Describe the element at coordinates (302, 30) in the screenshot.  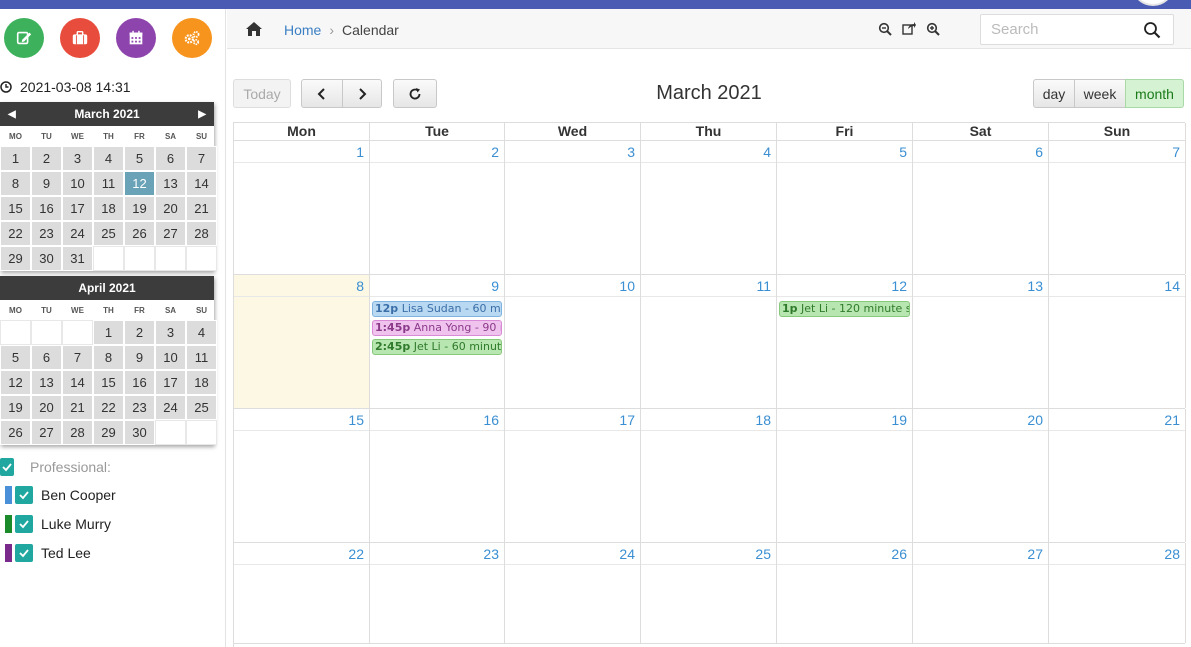
I see `breadcrumb-home: Home` at that location.